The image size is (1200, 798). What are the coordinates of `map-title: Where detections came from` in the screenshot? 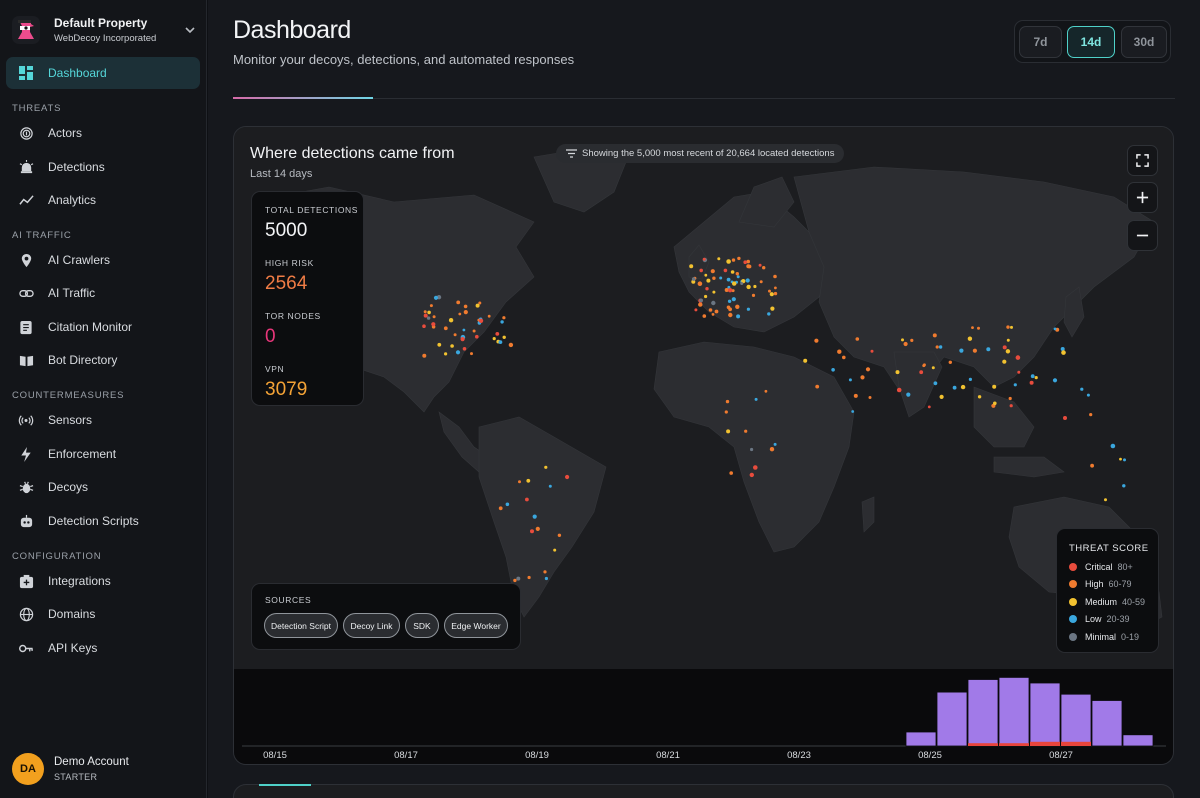 It's located at (352, 153).